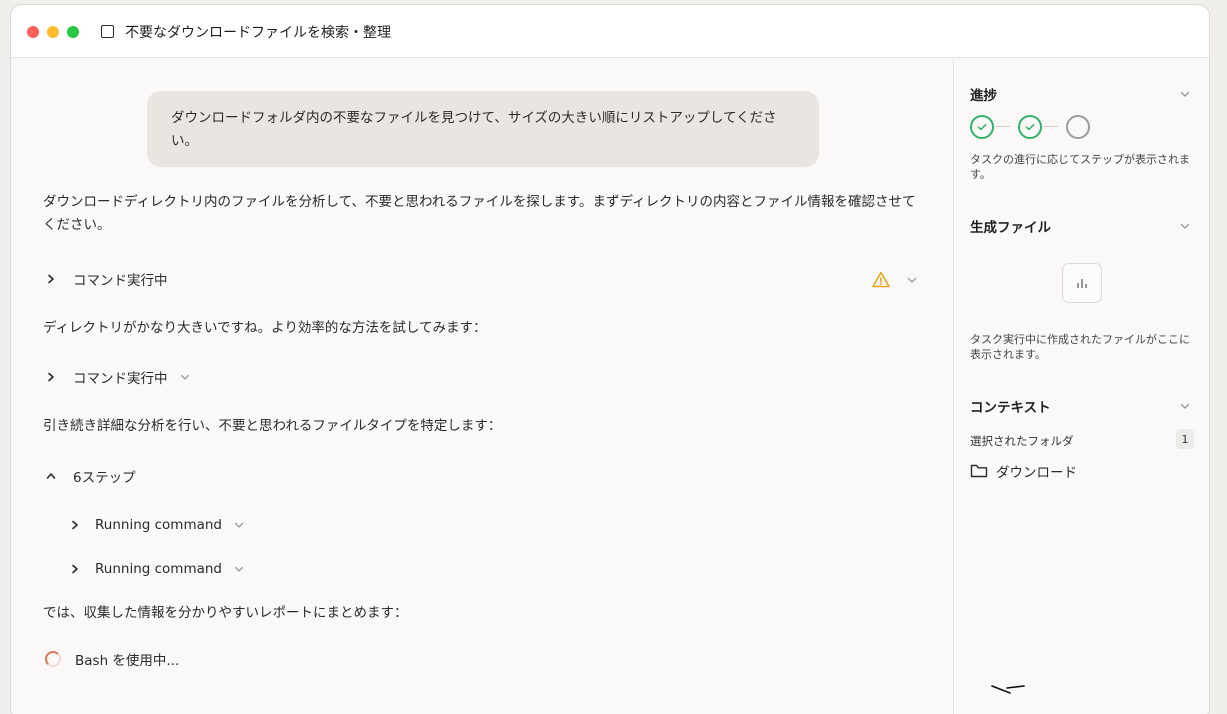 This screenshot has height=714, width=1227. What do you see at coordinates (1078, 127) in the screenshot?
I see `progress-step-pending` at bounding box center [1078, 127].